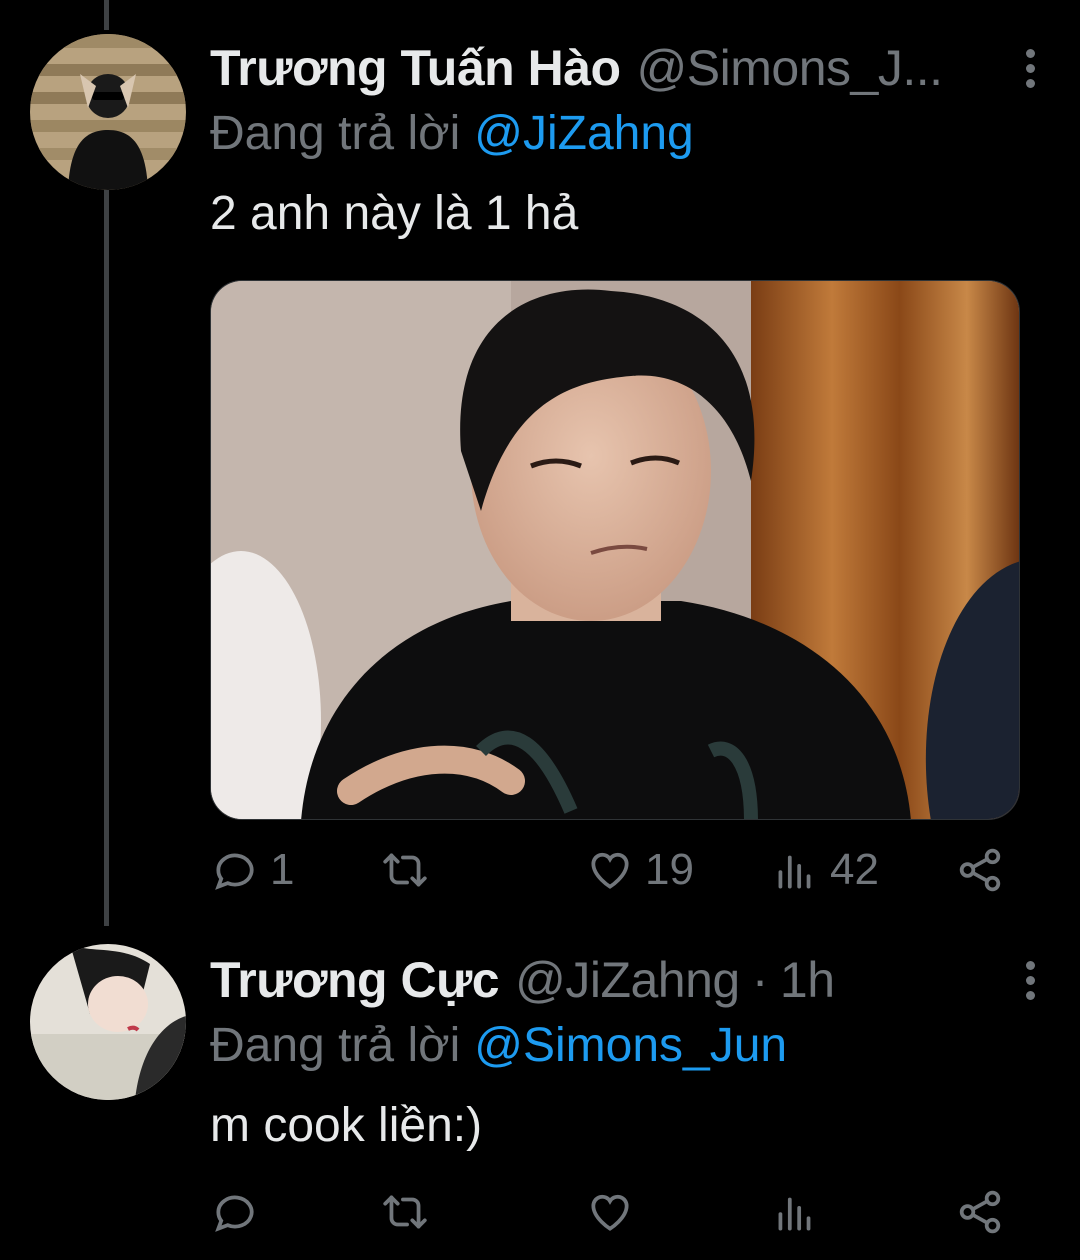 This screenshot has height=1260, width=1080. I want to click on replying-to: Đang trả lời @JiZahng, so click(630, 133).